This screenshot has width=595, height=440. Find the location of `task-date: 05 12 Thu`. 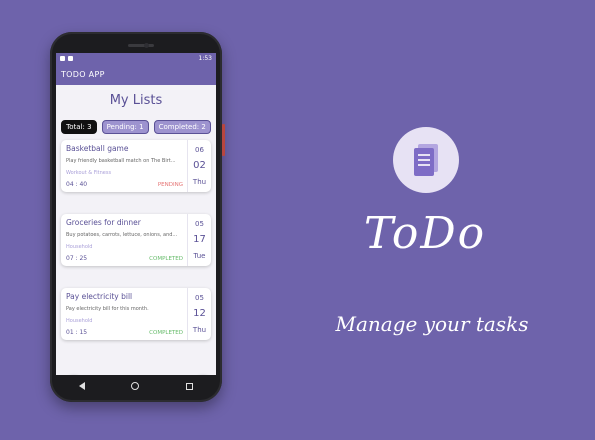

task-date: 05 12 Thu is located at coordinates (199, 314).